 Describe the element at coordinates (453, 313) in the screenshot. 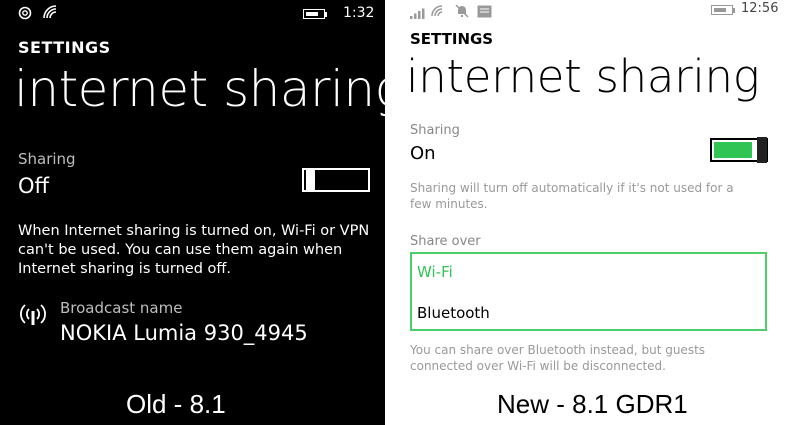

I see `option-bluetooth: Bluetooth` at that location.